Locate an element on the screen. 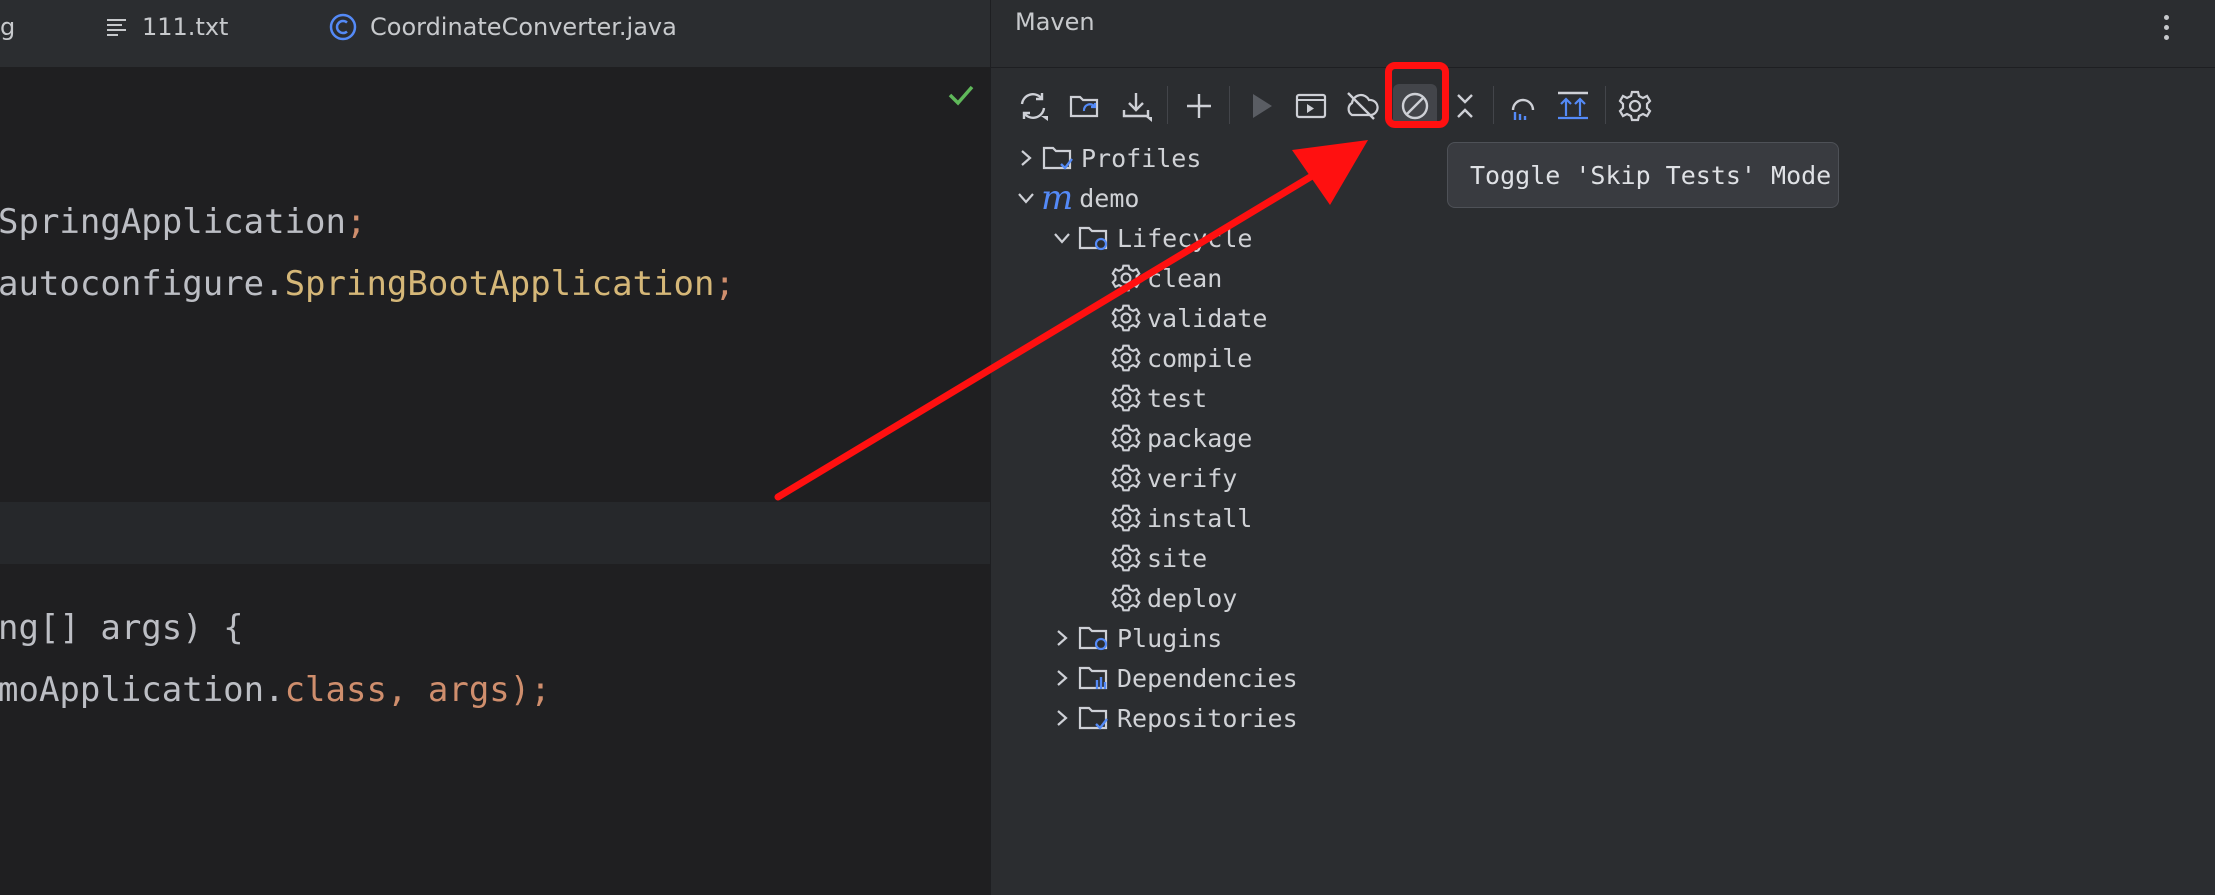 The height and width of the screenshot is (895, 2215). collapse-expand-icon is located at coordinates (1573, 105).